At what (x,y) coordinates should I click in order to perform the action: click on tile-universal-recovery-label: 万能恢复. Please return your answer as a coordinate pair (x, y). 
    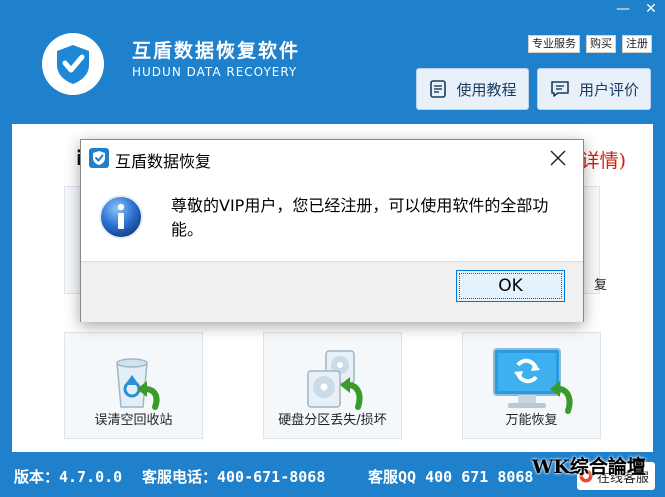
    Looking at the image, I should click on (531, 420).